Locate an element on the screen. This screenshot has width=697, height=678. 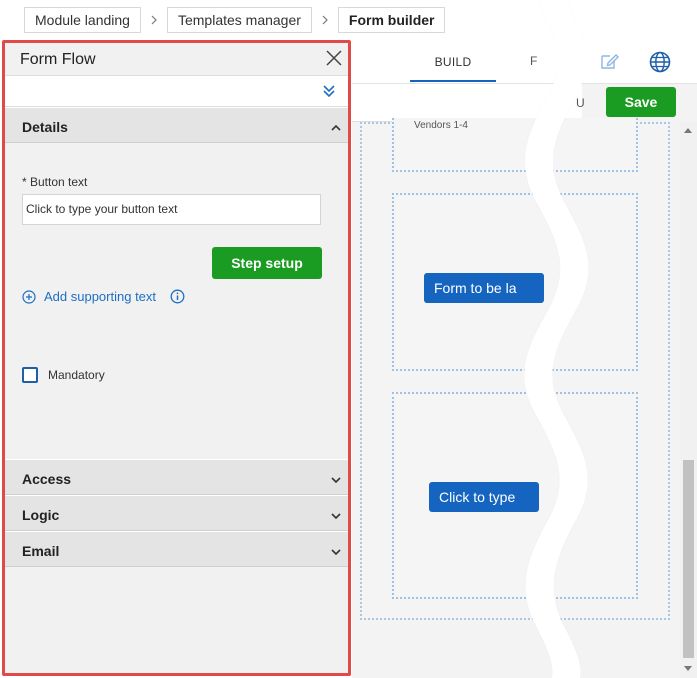
mandatory-label: Mandatory is located at coordinates (76, 375).